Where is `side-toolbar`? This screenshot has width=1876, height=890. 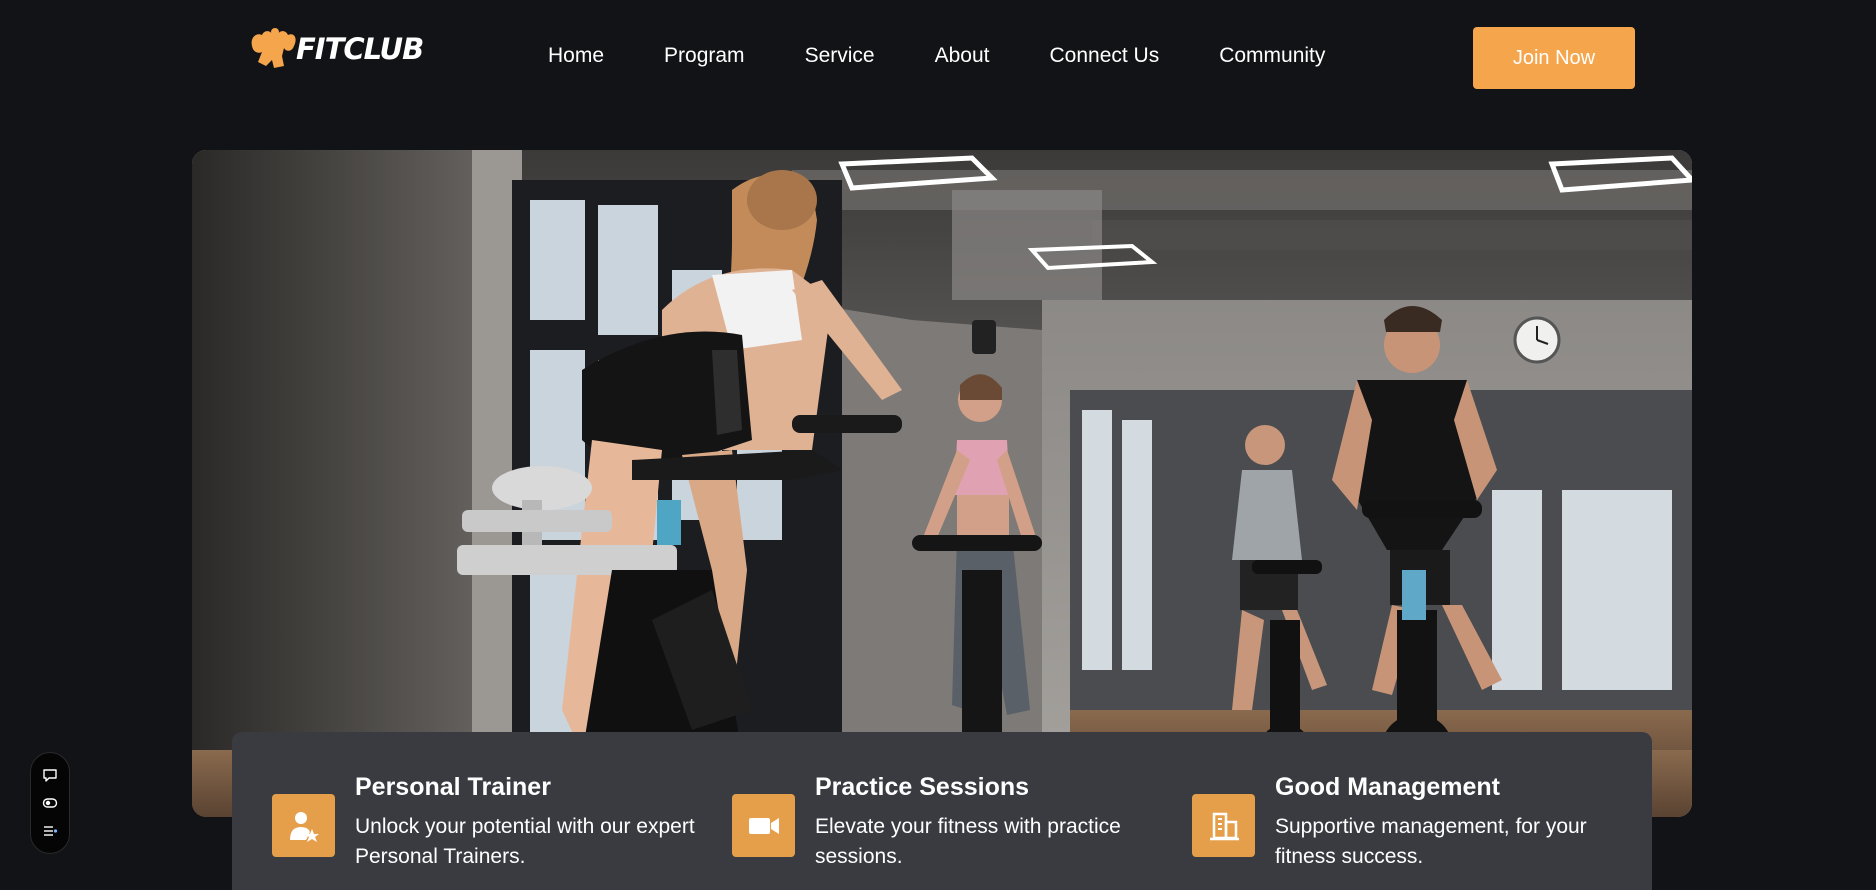
side-toolbar is located at coordinates (50, 803).